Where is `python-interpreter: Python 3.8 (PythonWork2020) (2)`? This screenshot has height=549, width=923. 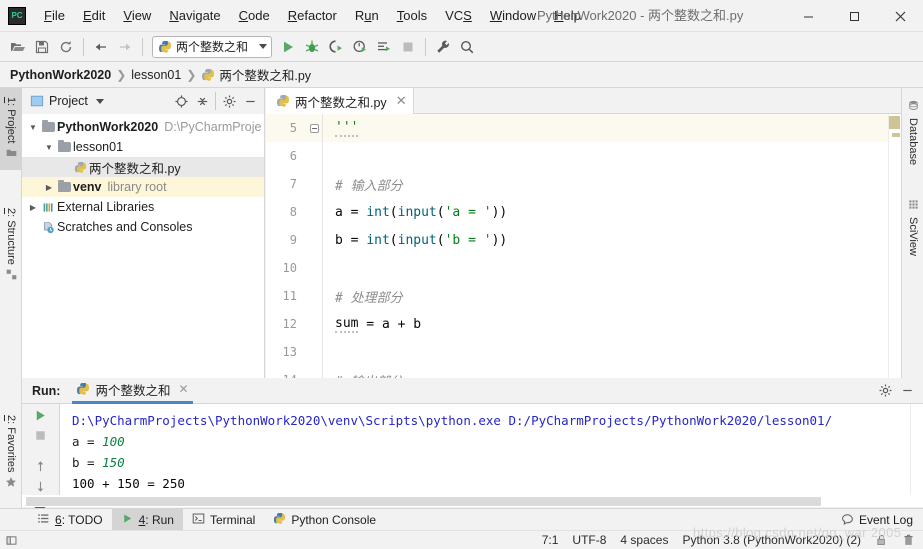 python-interpreter: Python 3.8 (PythonWork2020) (2) is located at coordinates (771, 540).